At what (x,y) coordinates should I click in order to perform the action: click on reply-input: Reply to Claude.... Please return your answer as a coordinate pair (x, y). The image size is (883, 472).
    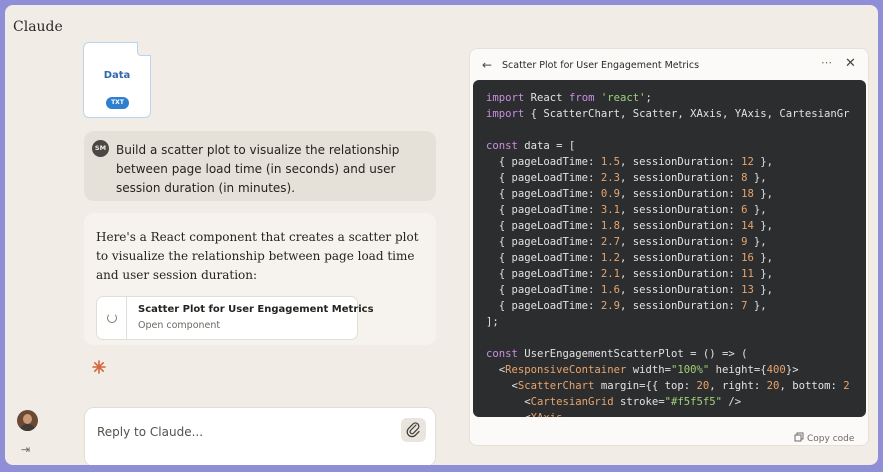
    Looking at the image, I should click on (150, 432).